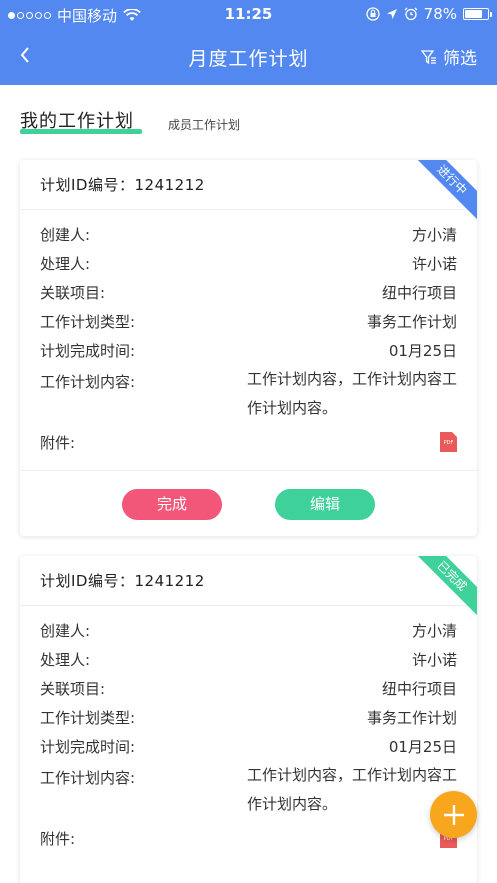 Image resolution: width=497 pixels, height=883 pixels. What do you see at coordinates (77, 122) in the screenshot?
I see `tab-my-plans: 我的工作计划` at bounding box center [77, 122].